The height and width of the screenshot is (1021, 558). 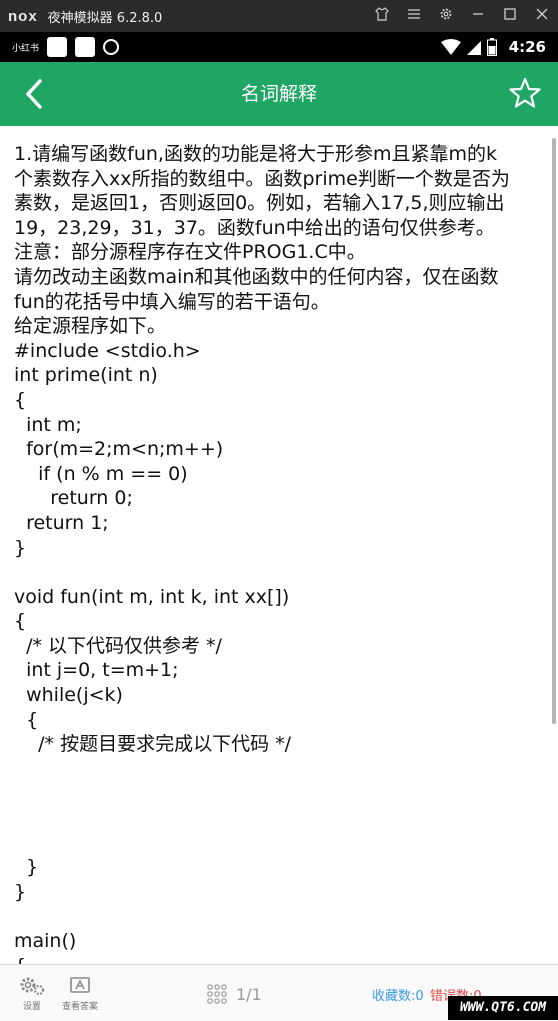 I want to click on notification-circle-icon, so click(x=111, y=47).